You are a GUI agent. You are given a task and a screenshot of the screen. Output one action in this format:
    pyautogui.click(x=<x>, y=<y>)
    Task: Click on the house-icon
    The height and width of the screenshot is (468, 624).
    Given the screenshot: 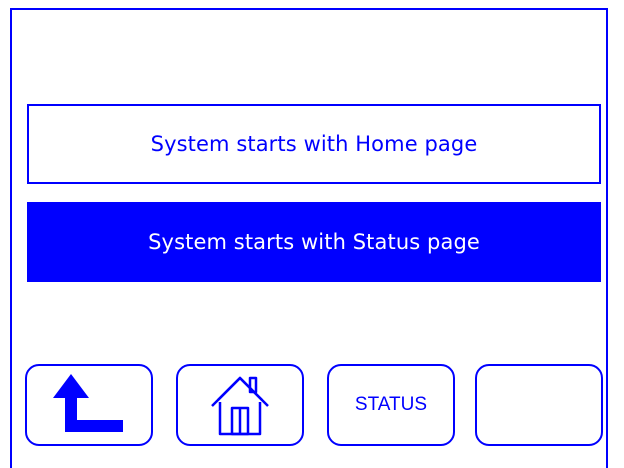 What is the action you would take?
    pyautogui.click(x=240, y=405)
    